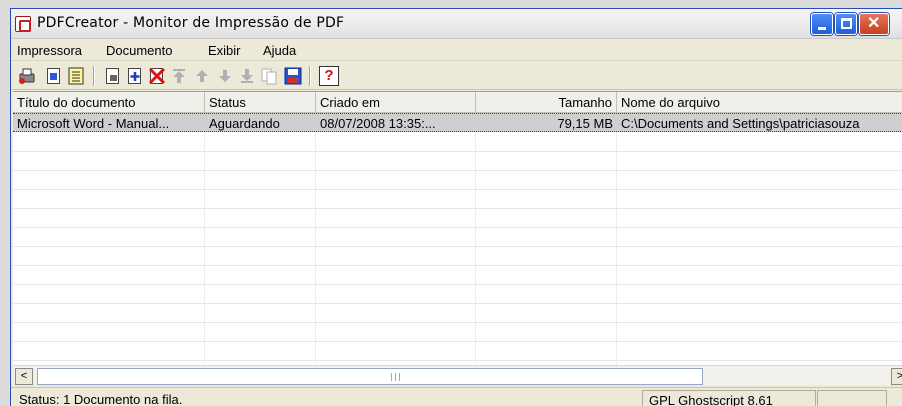 This screenshot has width=902, height=406. What do you see at coordinates (269, 76) in the screenshot?
I see `combine-icon` at bounding box center [269, 76].